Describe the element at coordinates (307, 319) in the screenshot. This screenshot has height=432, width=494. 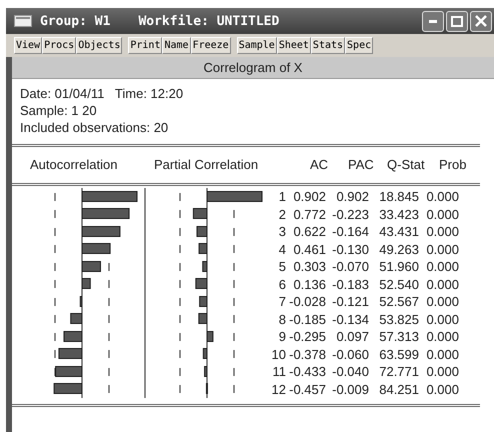
I see `ac-cell-text: -0.185` at that location.